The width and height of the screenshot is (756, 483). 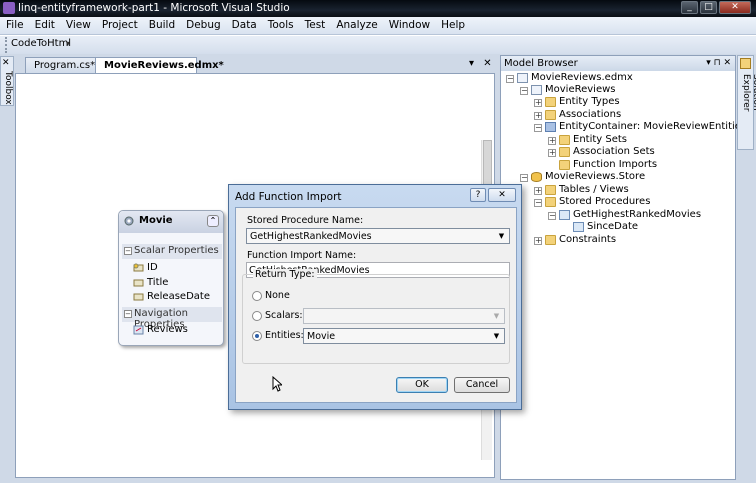 I want to click on entity-header: Movie ⌃, so click(x=171, y=222).